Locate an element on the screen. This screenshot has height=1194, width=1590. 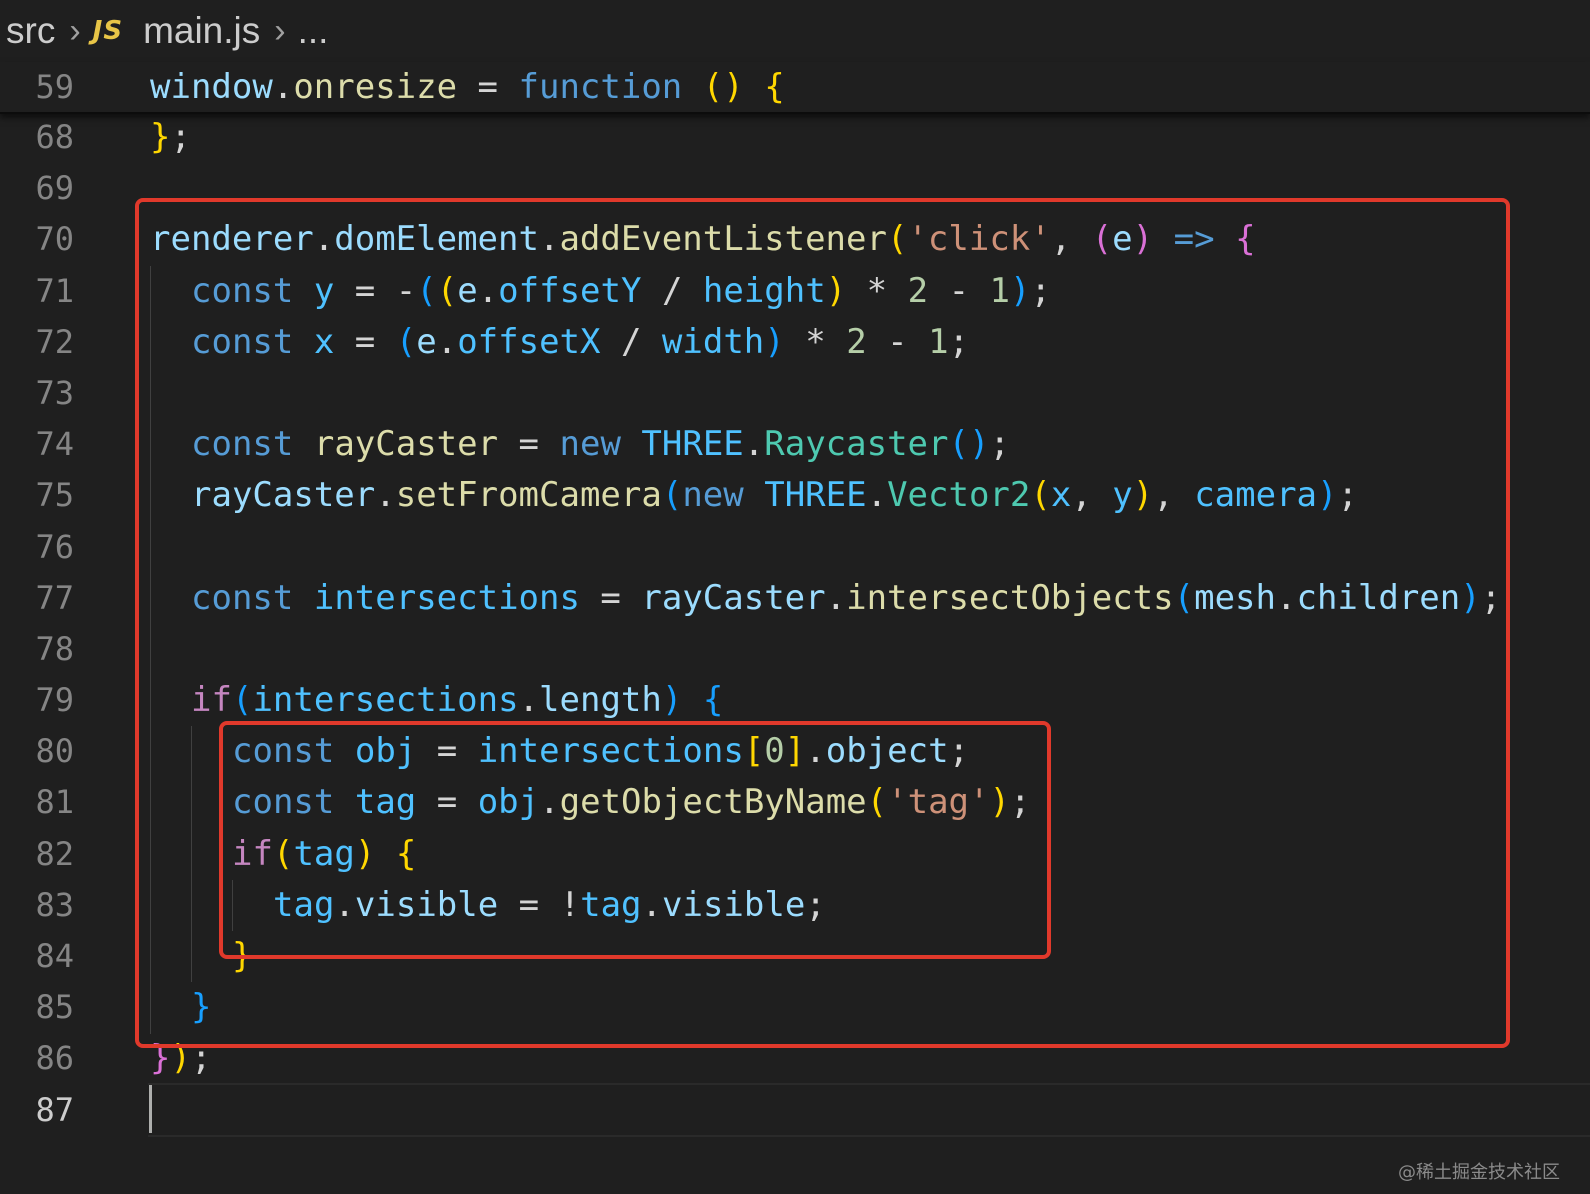
sticky-scroll-header: 59 window.onresize = function () { is located at coordinates (795, 88).